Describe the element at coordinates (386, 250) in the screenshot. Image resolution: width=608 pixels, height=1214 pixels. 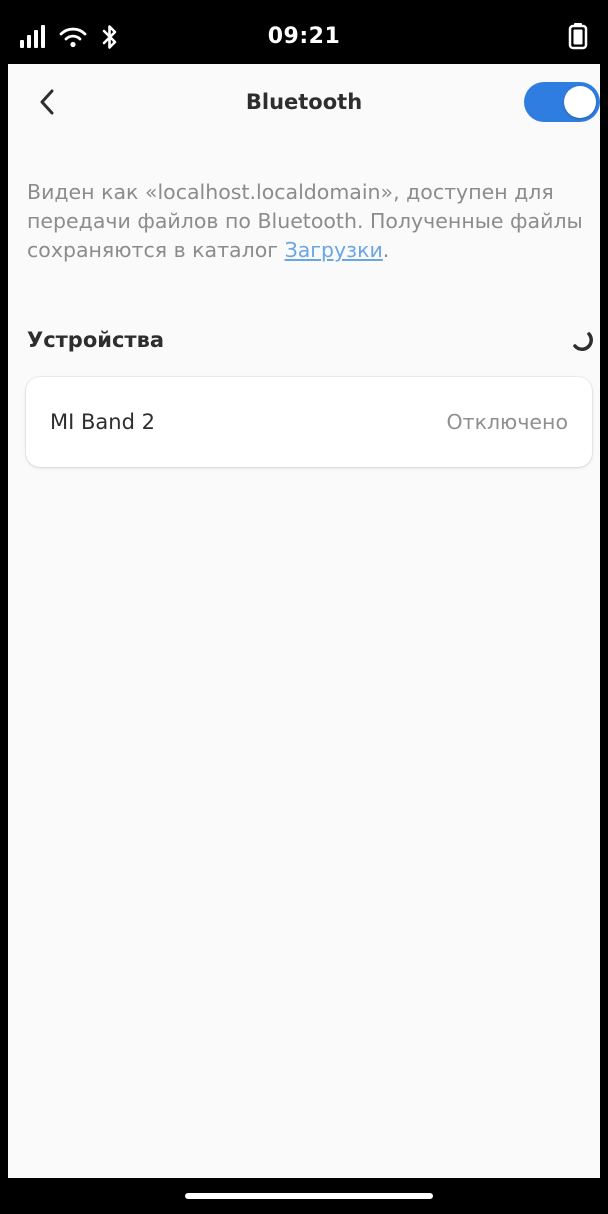
I see `description-suffix: .` at that location.